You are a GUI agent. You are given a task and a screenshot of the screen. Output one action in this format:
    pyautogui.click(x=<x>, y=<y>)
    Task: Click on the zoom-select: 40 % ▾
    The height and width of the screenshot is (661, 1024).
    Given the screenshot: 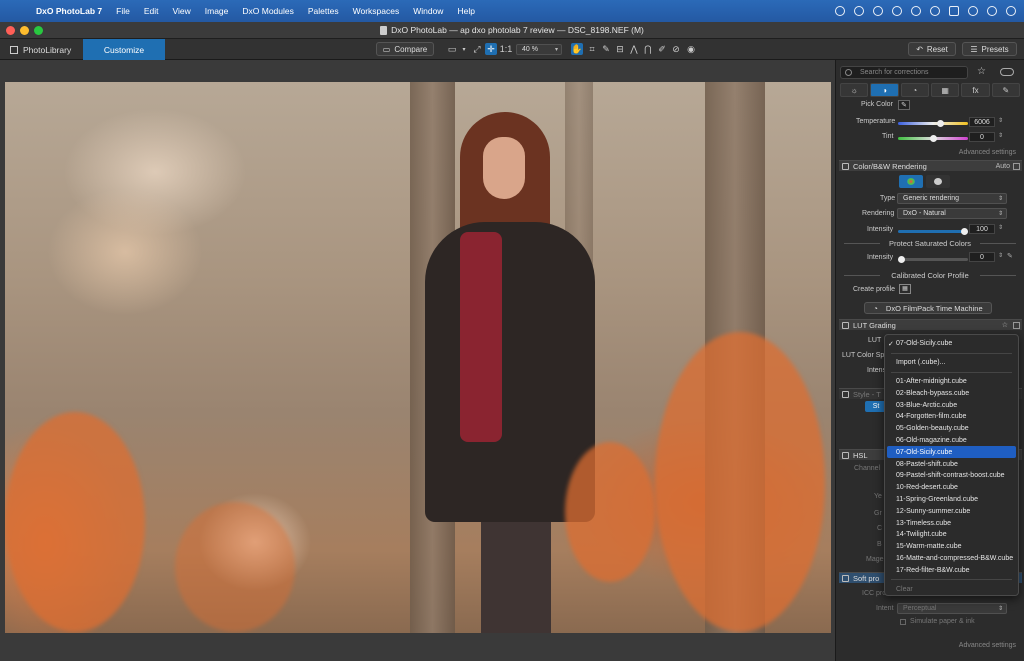 What is the action you would take?
    pyautogui.click(x=539, y=49)
    